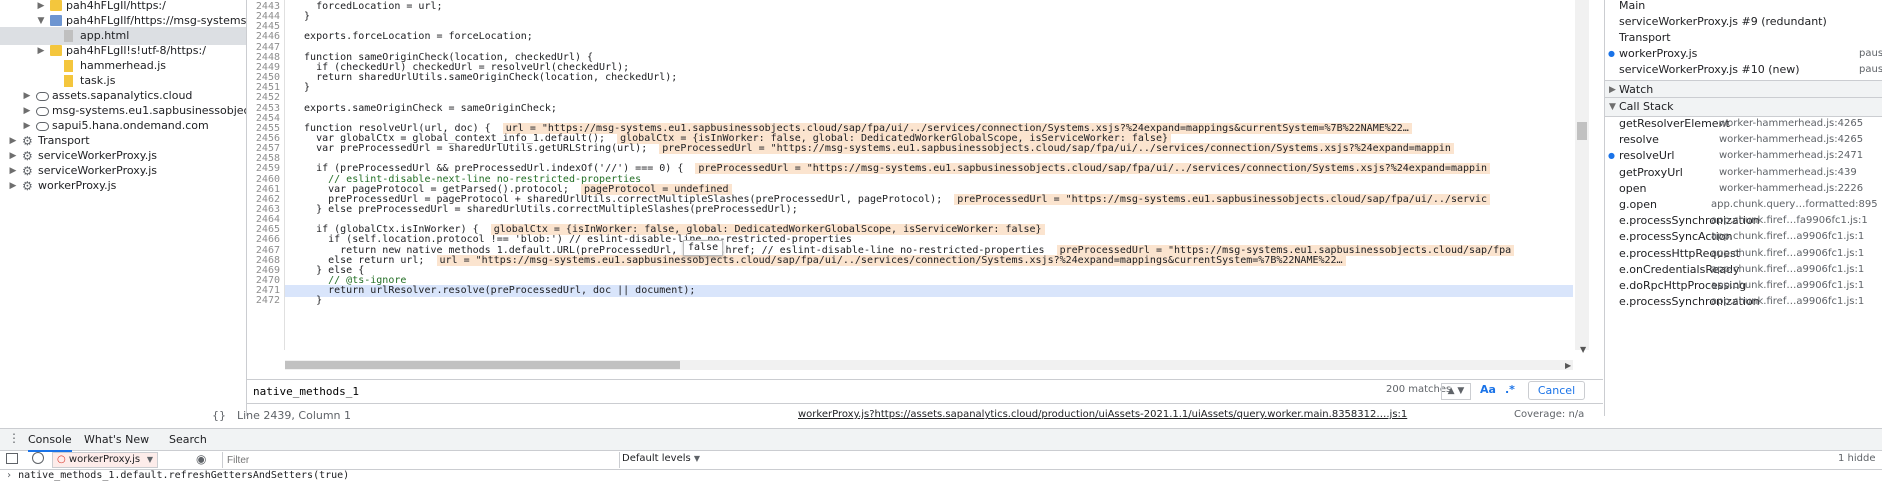  I want to click on thread-item: Main, so click(1743, 7).